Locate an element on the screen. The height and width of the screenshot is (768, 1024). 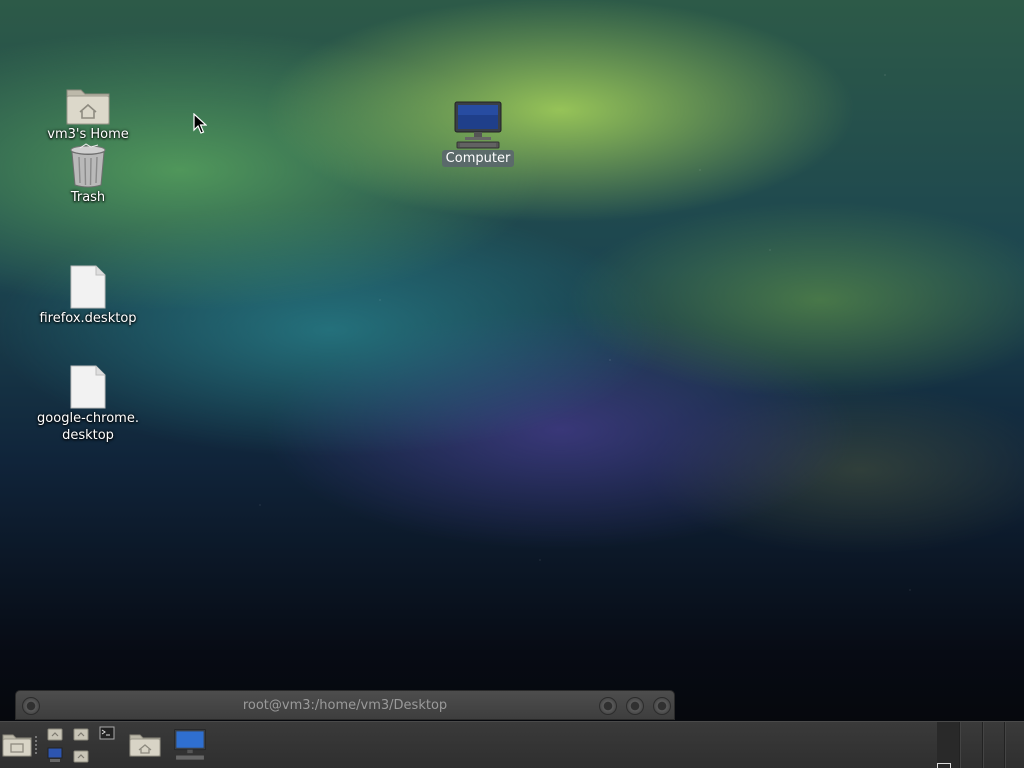
show-desktop-button is located at coordinates (944, 765).